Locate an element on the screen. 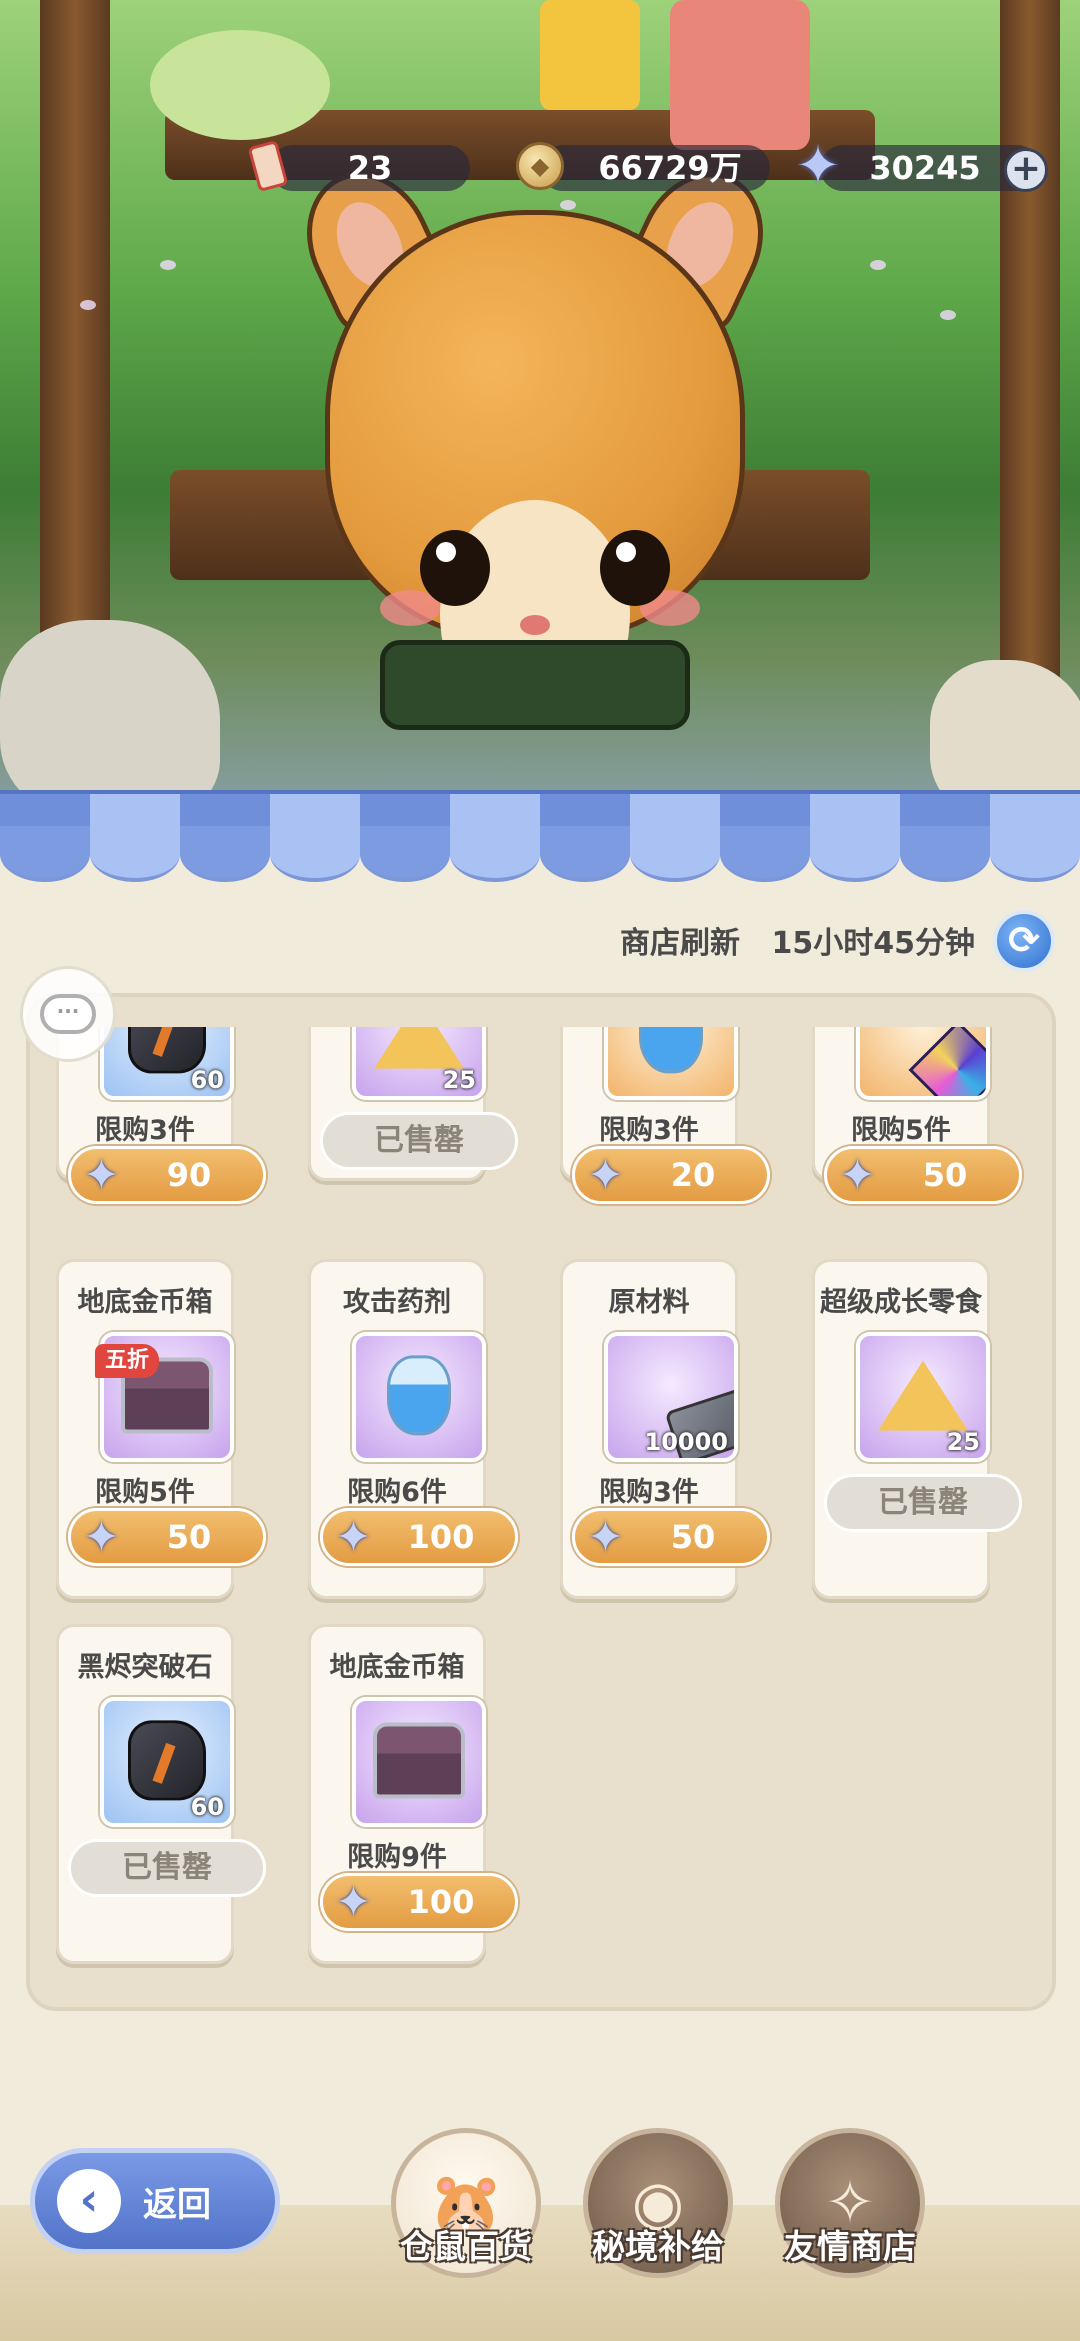  price-value: 20 is located at coordinates (693, 1175).